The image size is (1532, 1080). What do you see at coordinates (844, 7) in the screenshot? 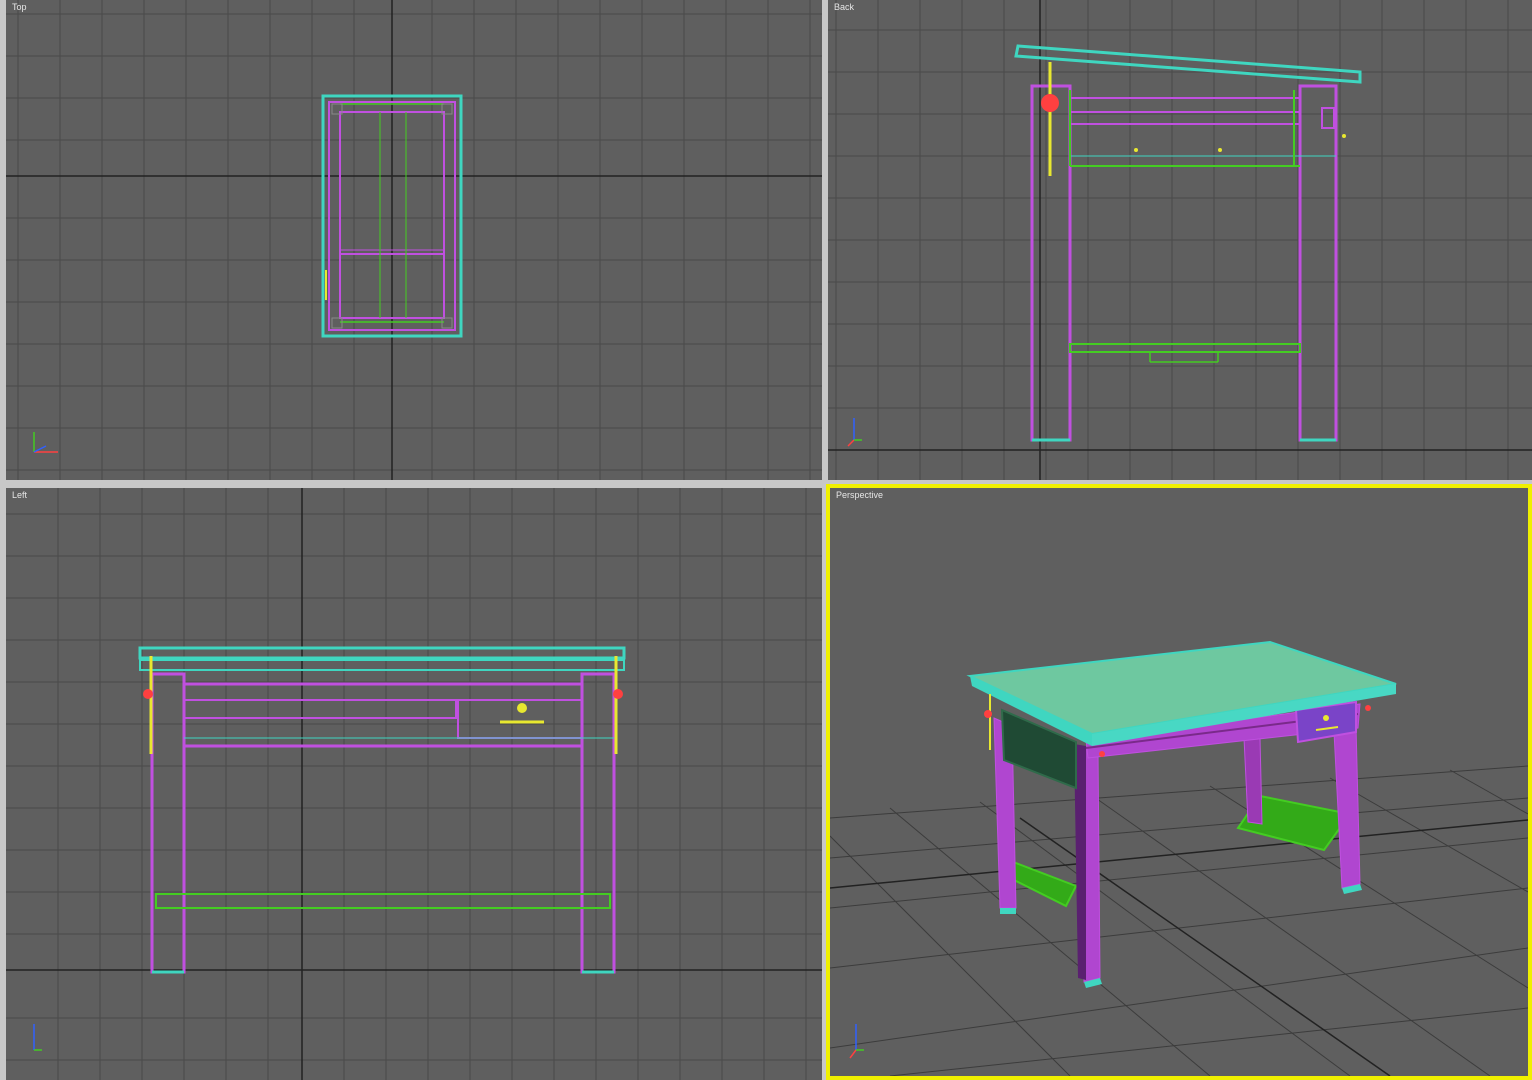
I see `viewport-label-back: Back` at bounding box center [844, 7].